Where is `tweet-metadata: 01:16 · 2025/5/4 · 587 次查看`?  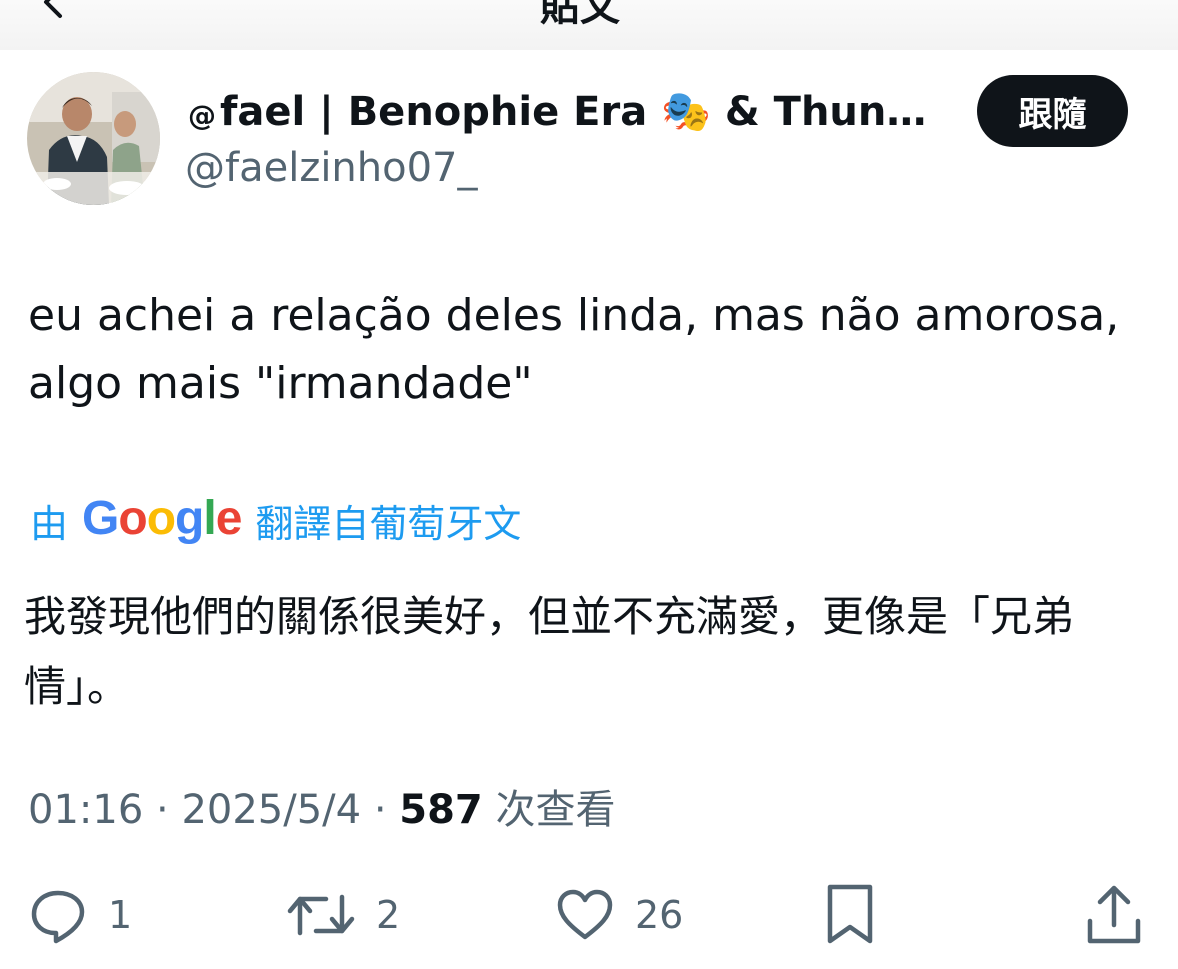 tweet-metadata: 01:16 · 2025/5/4 · 587 次查看 is located at coordinates (321, 810).